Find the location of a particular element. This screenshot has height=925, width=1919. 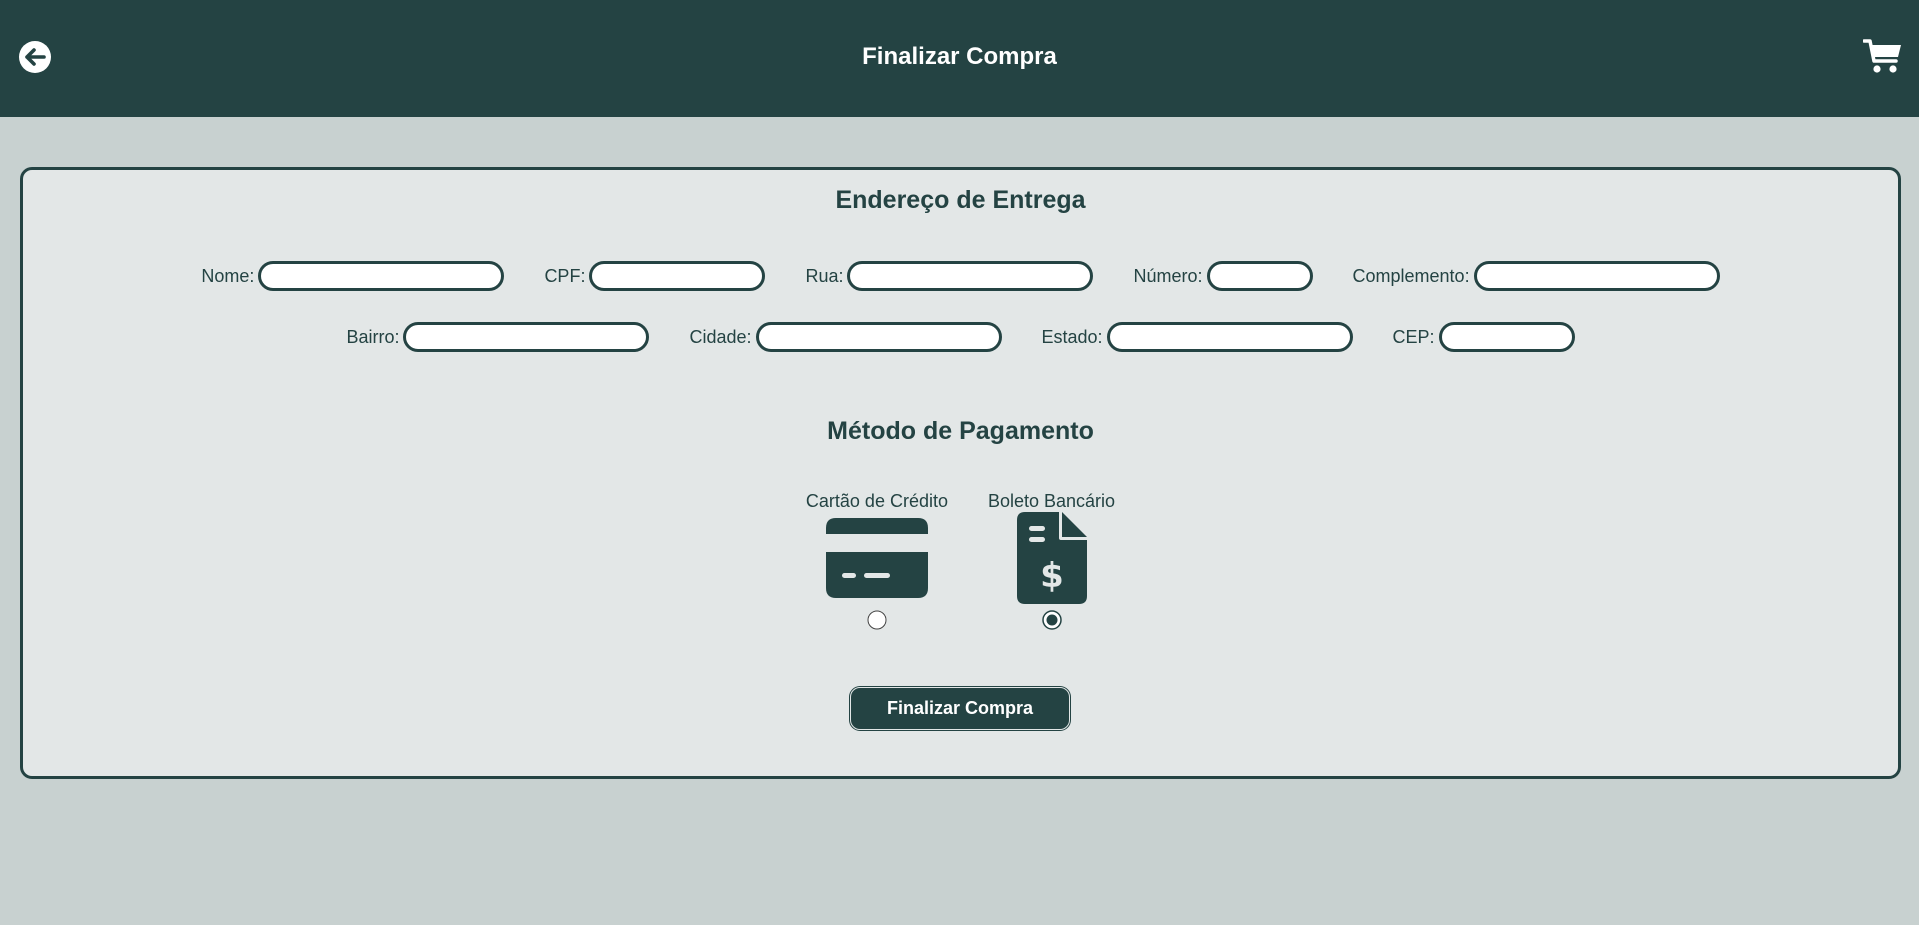

credit-card-label: Cartão de Crédito is located at coordinates (876, 501).